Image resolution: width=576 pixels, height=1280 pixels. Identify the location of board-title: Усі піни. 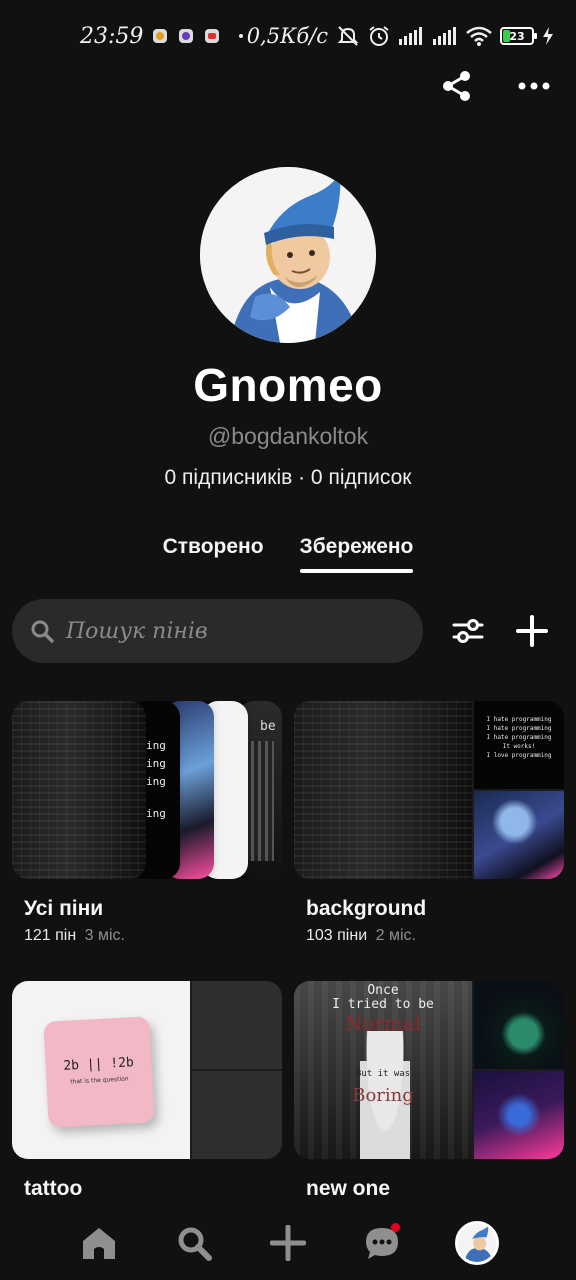
(64, 908).